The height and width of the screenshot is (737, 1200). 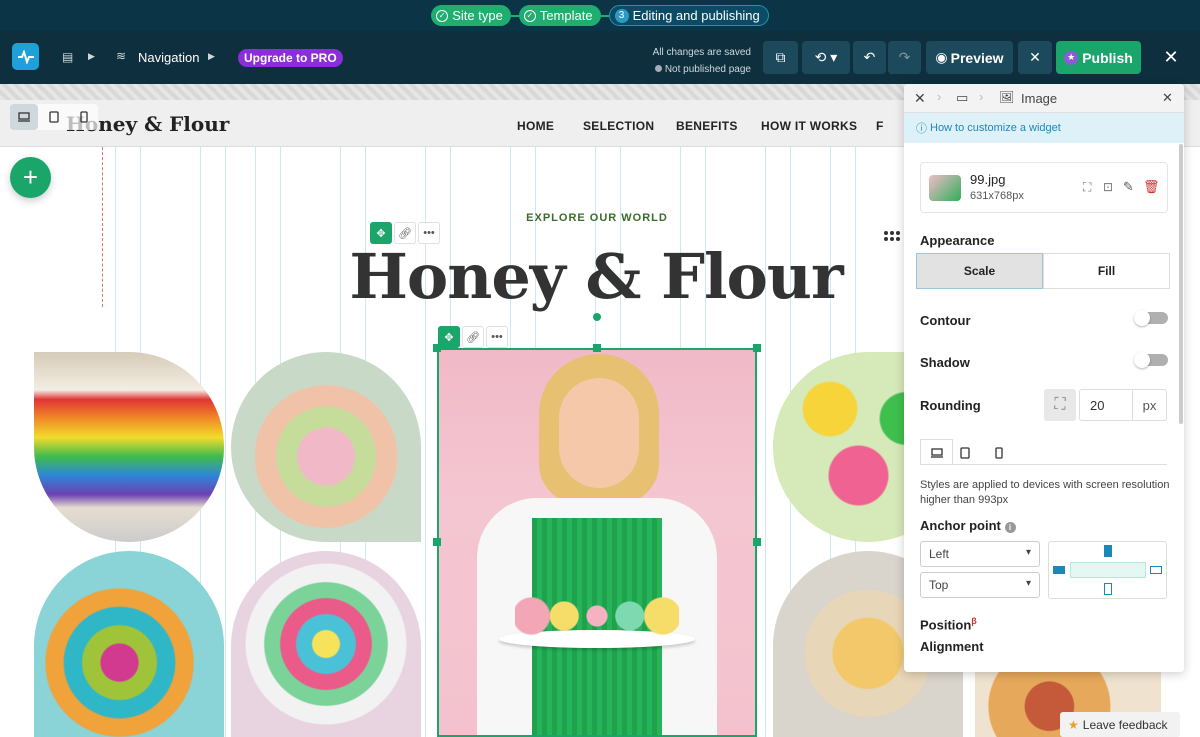 I want to click on save-status: All changes are saved Not published page, so click(x=685, y=61).